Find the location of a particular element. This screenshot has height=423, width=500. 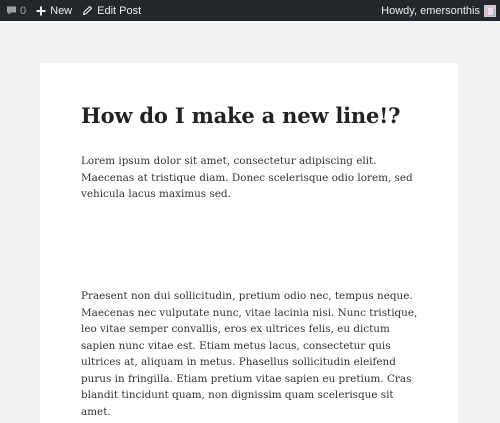

edit-post-button: Edit Post is located at coordinates (113, 10).